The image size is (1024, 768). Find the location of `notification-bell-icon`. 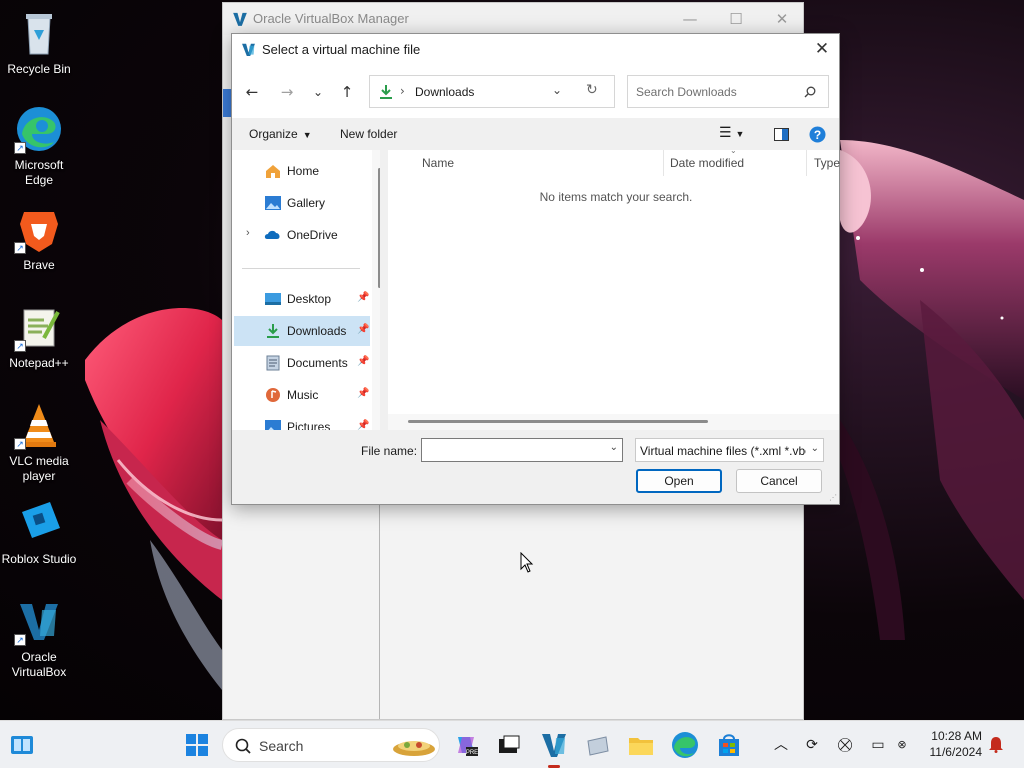

notification-bell-icon is located at coordinates (996, 744).